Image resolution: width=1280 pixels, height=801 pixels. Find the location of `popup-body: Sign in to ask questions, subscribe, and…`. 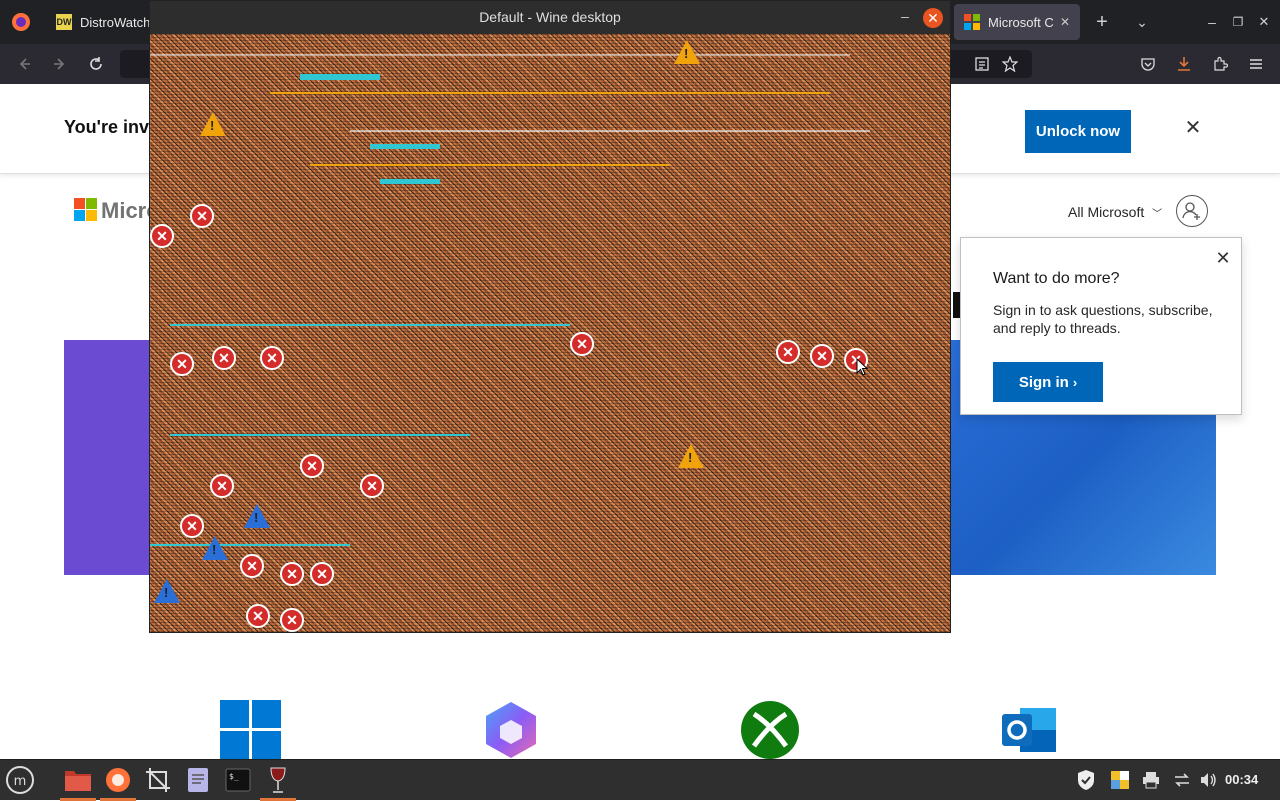

popup-body: Sign in to ask questions, subscribe, and… is located at coordinates (1103, 319).